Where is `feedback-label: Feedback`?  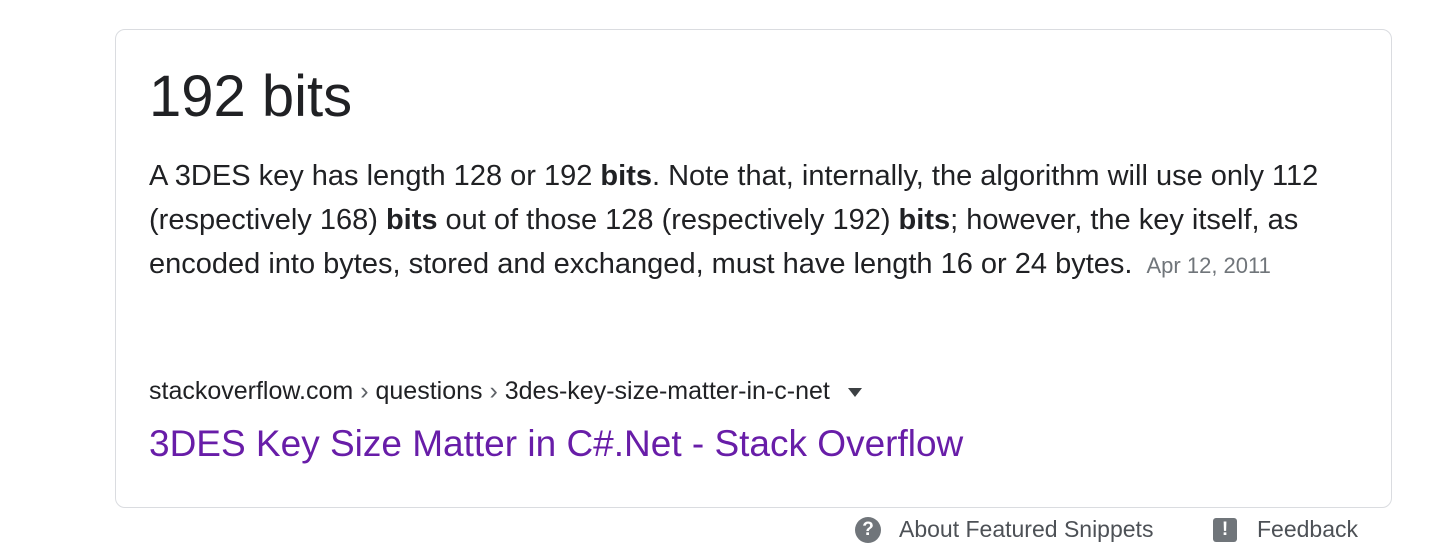 feedback-label: Feedback is located at coordinates (1308, 529).